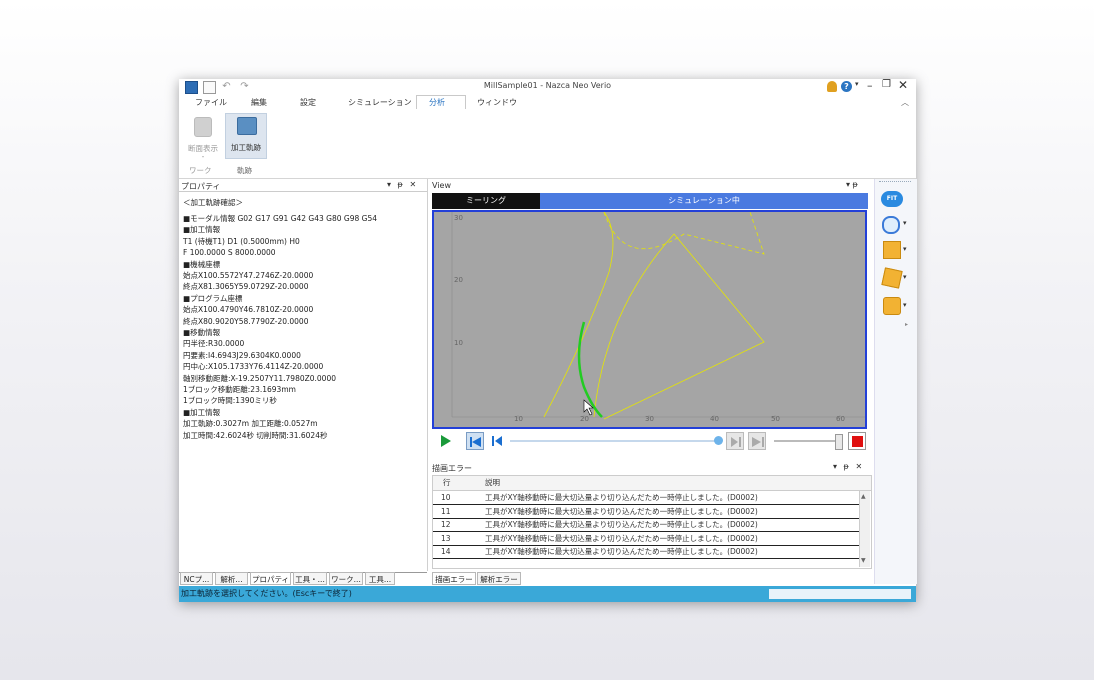  What do you see at coordinates (839, 442) in the screenshot?
I see `speed-thumb` at bounding box center [839, 442].